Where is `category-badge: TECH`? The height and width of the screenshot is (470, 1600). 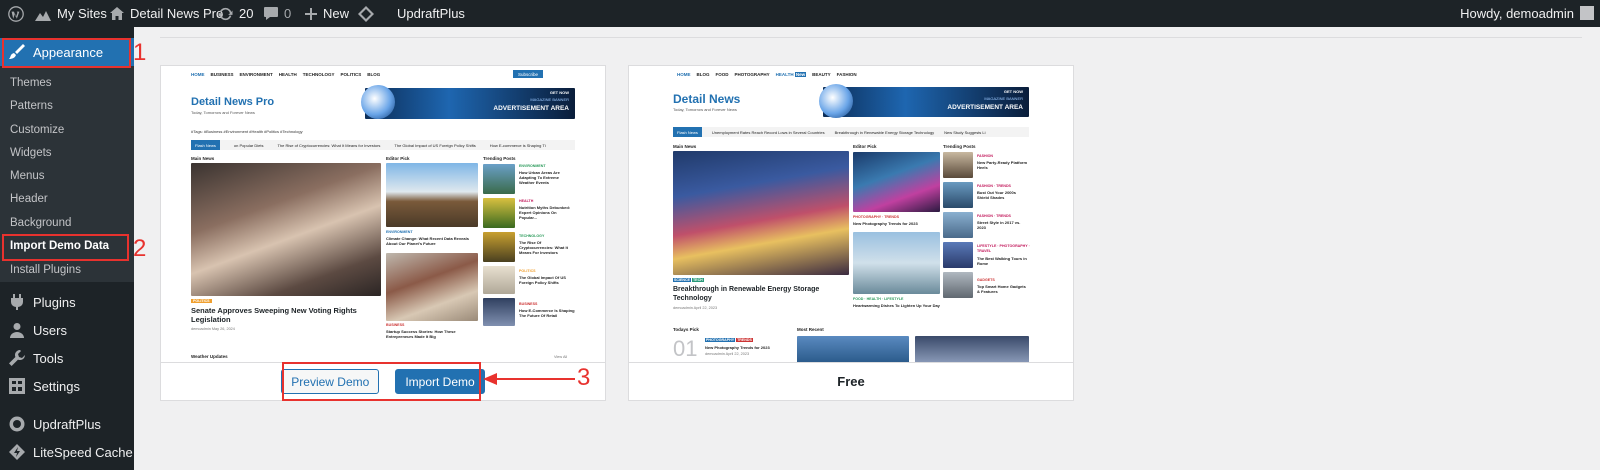 category-badge: TECH is located at coordinates (697, 280).